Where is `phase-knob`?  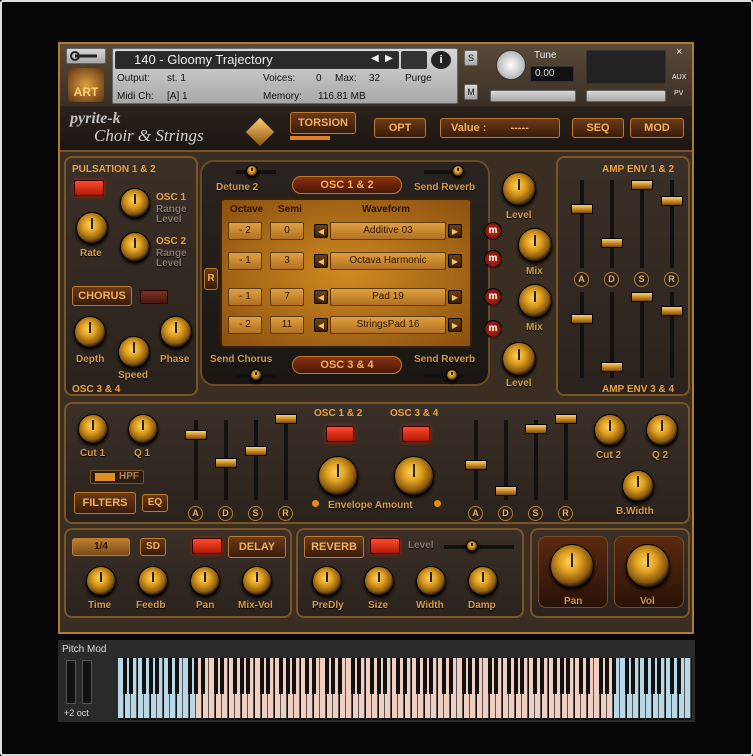 phase-knob is located at coordinates (176, 332).